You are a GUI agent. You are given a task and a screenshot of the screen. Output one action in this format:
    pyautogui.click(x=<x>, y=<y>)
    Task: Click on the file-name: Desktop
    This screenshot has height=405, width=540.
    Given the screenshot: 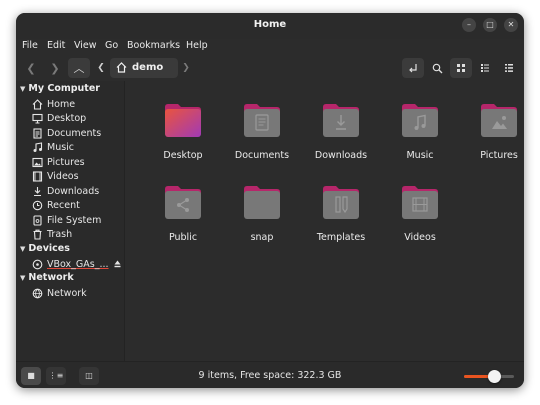 What is the action you would take?
    pyautogui.click(x=183, y=155)
    